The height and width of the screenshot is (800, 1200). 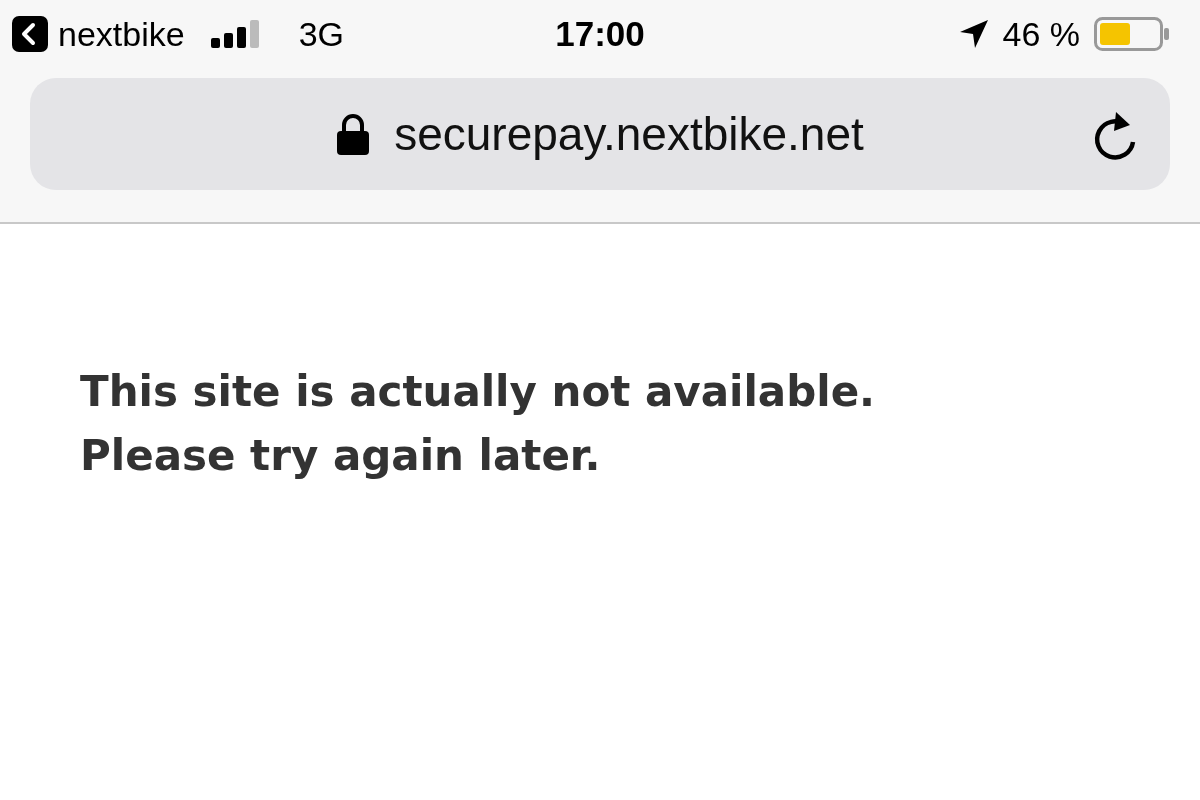 What do you see at coordinates (235, 34) in the screenshot?
I see `signal-icon` at bounding box center [235, 34].